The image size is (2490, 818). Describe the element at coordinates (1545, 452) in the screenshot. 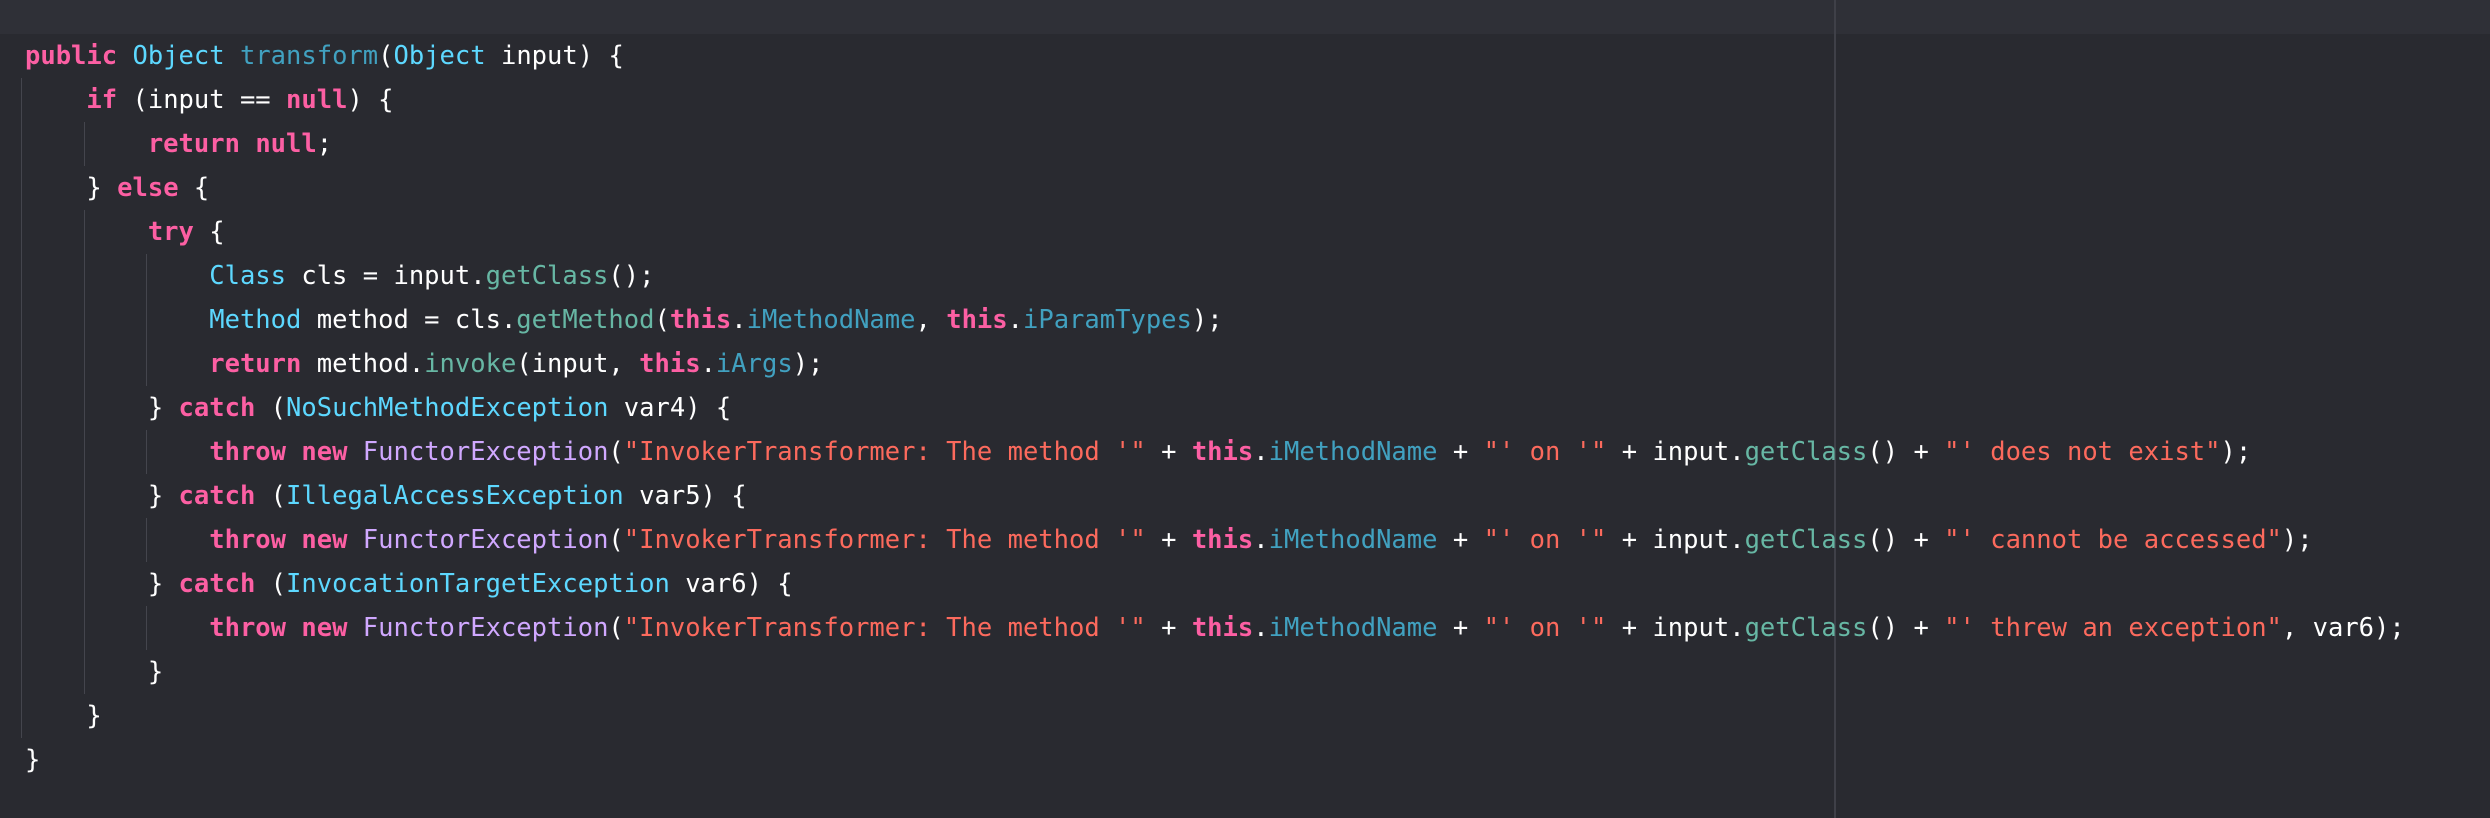

I see `code-token-string: "' on '"` at that location.